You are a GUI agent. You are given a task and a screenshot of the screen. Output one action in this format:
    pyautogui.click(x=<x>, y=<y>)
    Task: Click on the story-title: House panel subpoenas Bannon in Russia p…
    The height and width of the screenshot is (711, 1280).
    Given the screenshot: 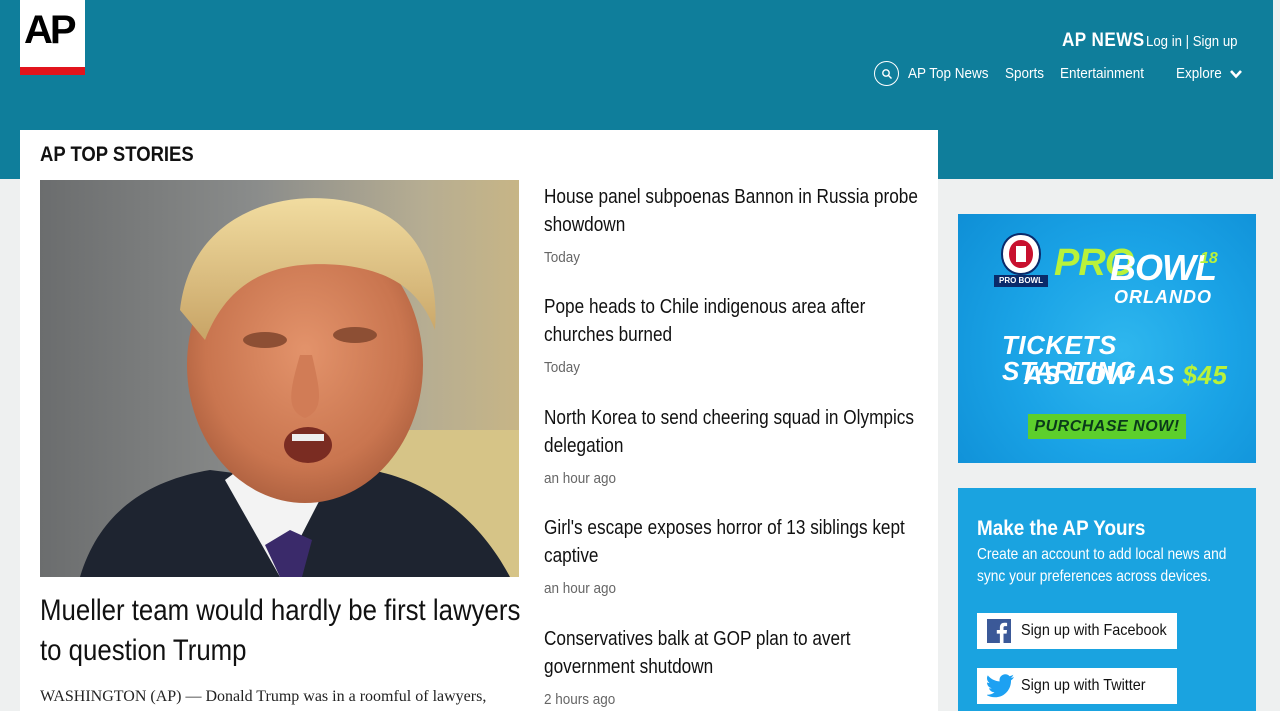 What is the action you would take?
    pyautogui.click(x=733, y=211)
    